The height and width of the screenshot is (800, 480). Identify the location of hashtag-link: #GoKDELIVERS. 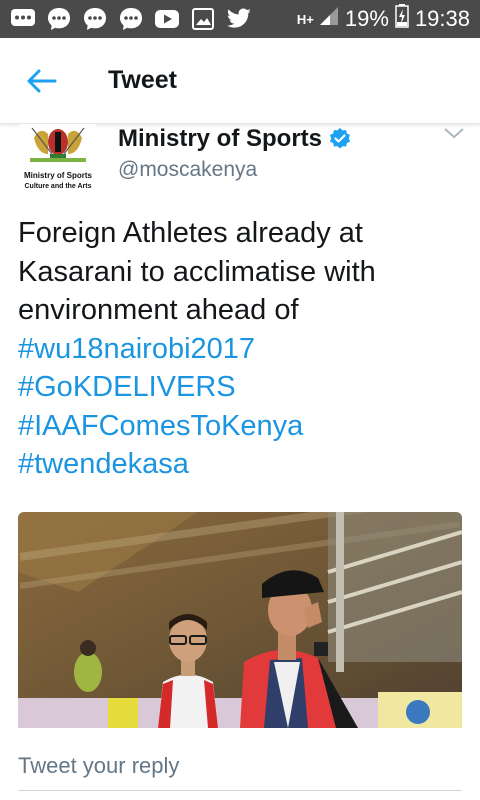
(243, 387).